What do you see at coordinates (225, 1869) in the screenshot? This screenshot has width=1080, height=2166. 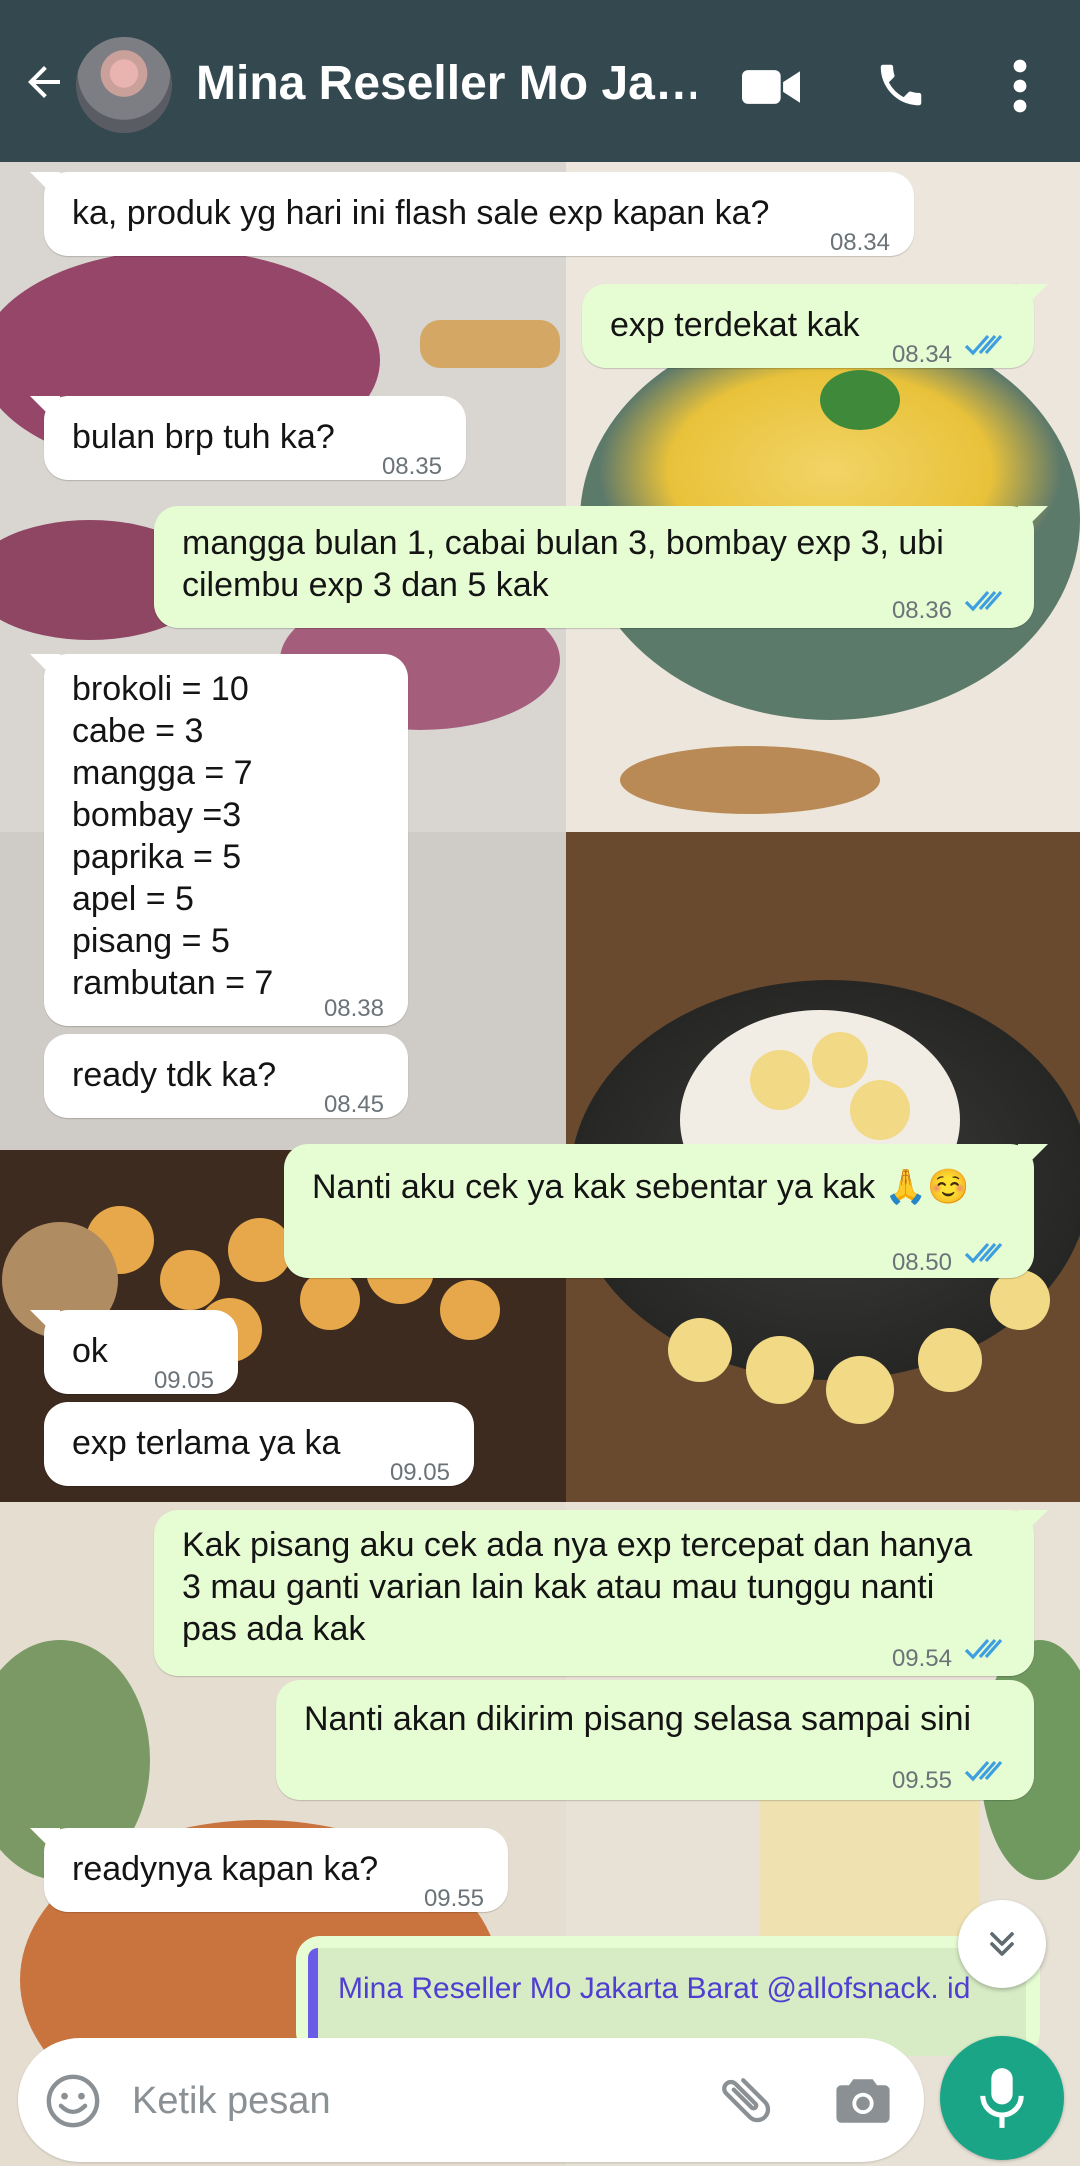 I see `message-text: readynya kapan ka?` at bounding box center [225, 1869].